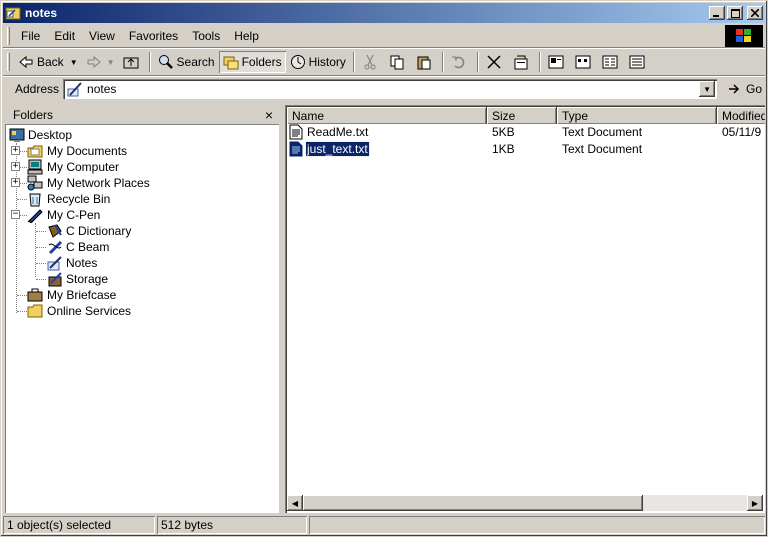 The height and width of the screenshot is (537, 768). What do you see at coordinates (637, 115) in the screenshot?
I see `column-header-type: Type` at bounding box center [637, 115].